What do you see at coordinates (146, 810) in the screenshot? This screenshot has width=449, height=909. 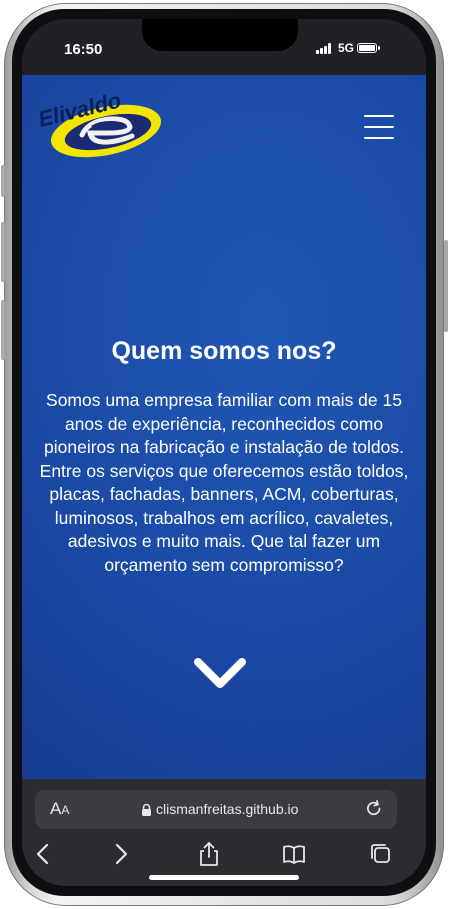 I see `lock-icon` at bounding box center [146, 810].